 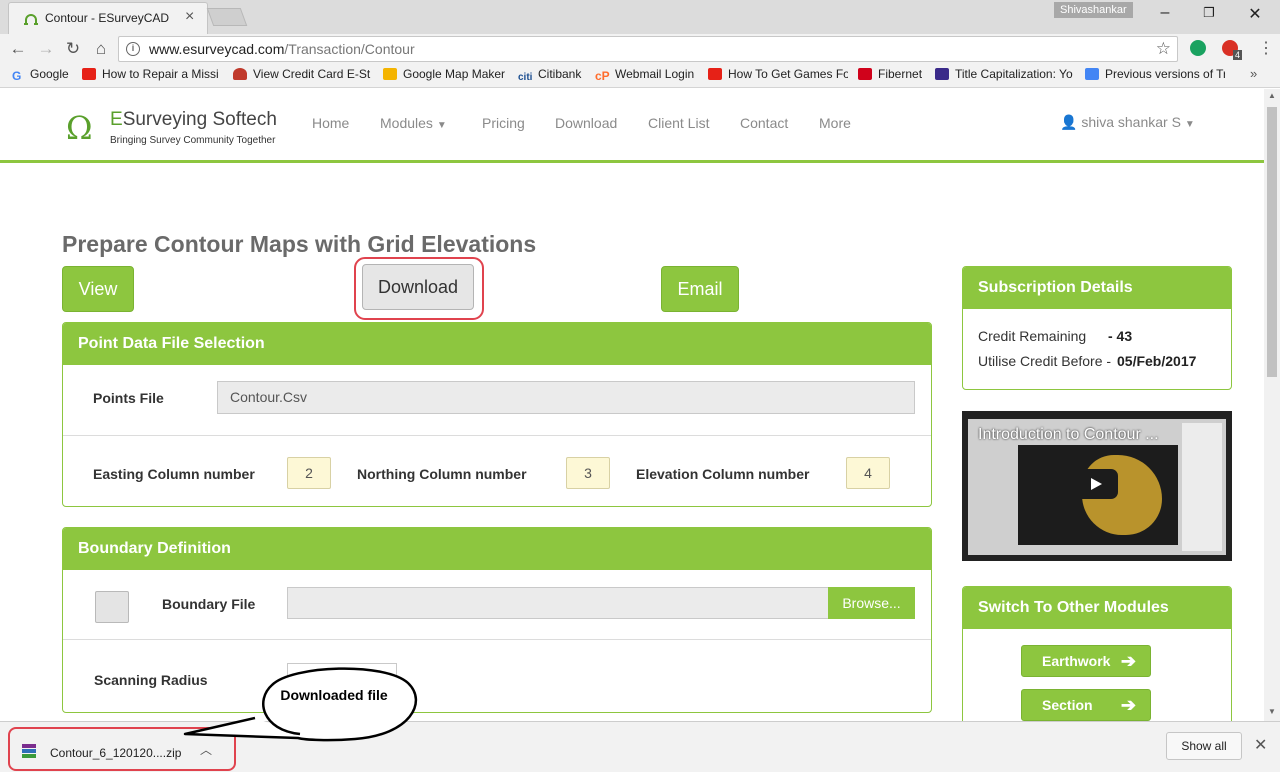 I want to click on row-divider, so click(x=497, y=435).